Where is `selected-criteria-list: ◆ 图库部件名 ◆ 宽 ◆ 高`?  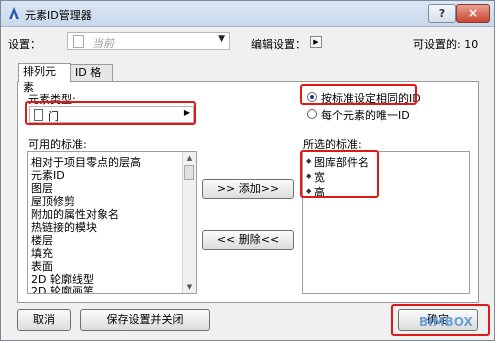
selected-criteria-list: ◆ 图库部件名 ◆ 宽 ◆ 高 is located at coordinates (386, 222).